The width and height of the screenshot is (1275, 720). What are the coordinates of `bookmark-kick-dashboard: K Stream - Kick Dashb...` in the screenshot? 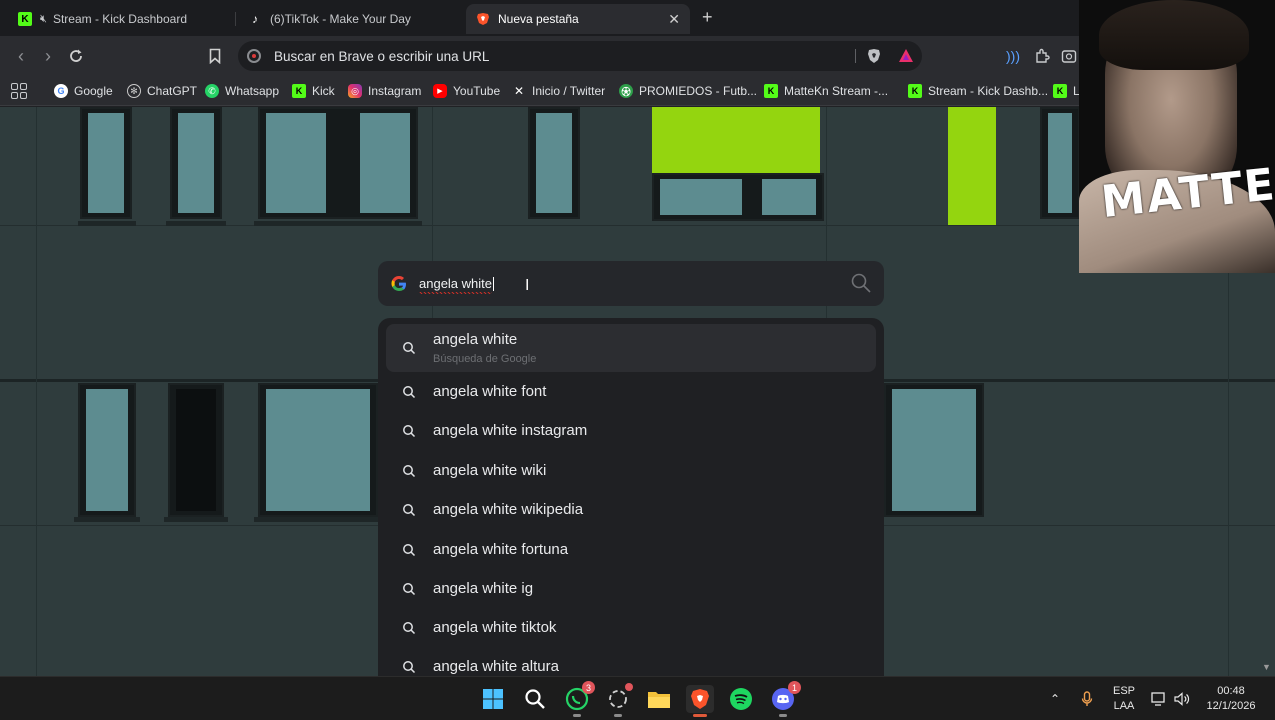 It's located at (978, 91).